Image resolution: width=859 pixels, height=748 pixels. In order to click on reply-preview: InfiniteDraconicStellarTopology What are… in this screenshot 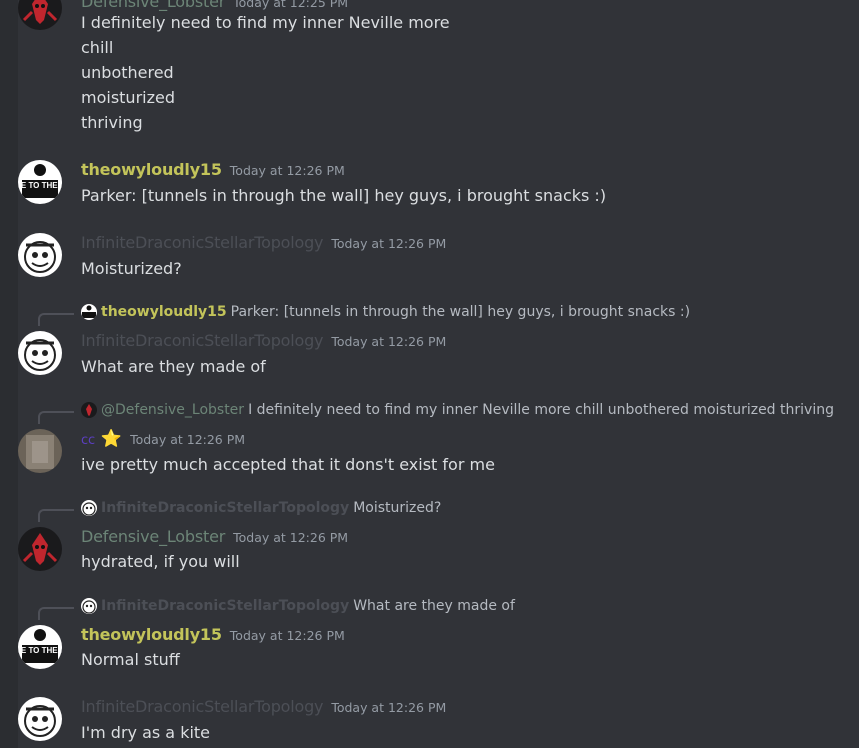, I will do `click(298, 606)`.